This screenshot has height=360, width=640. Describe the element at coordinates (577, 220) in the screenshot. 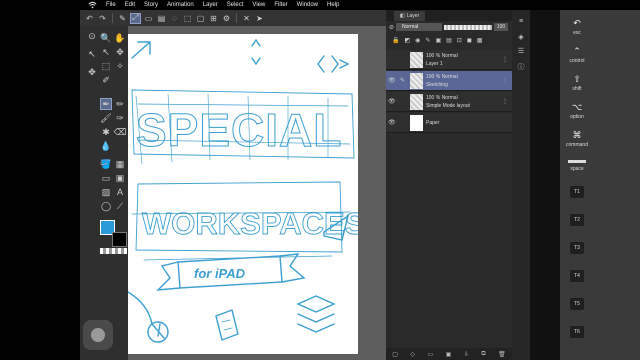

I see `t2-key: T2` at that location.